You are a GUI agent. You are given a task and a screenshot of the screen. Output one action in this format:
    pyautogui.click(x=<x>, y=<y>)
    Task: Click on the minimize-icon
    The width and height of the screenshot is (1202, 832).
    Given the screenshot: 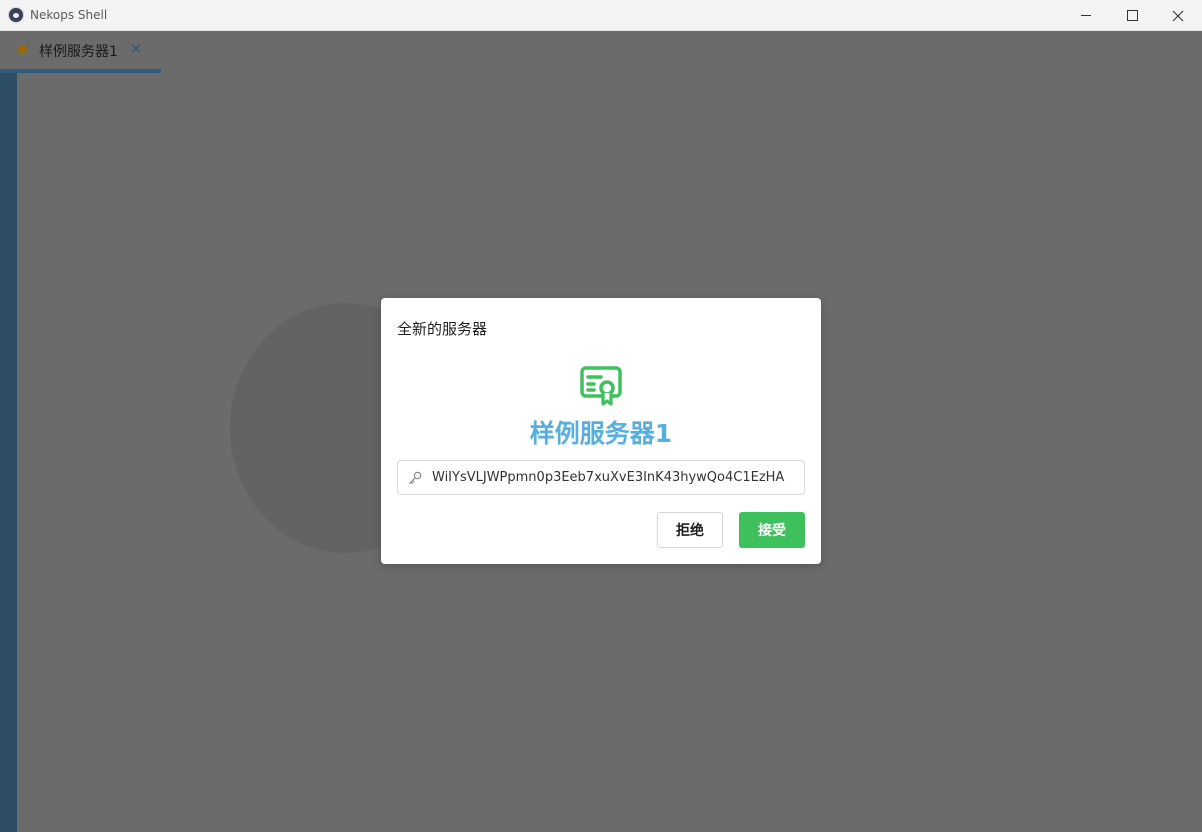 What is the action you would take?
    pyautogui.click(x=1086, y=15)
    